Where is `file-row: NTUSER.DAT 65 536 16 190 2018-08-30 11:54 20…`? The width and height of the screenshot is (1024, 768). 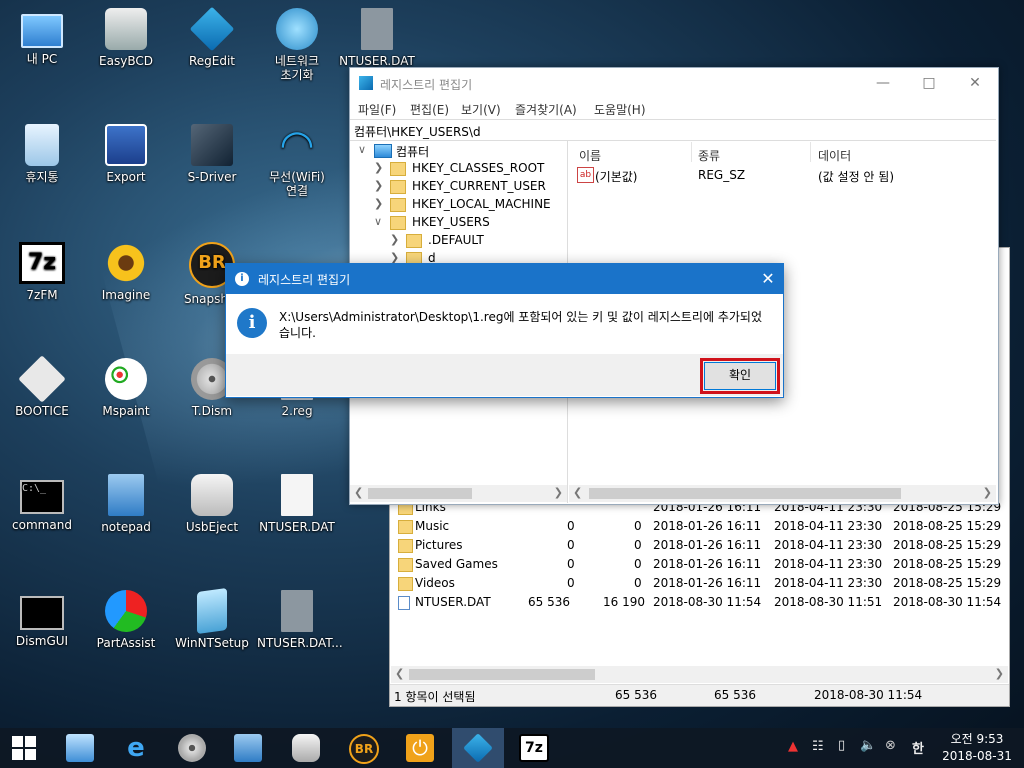
file-row: NTUSER.DAT 65 536 16 190 2018-08-30 11:54 20… is located at coordinates (699, 602).